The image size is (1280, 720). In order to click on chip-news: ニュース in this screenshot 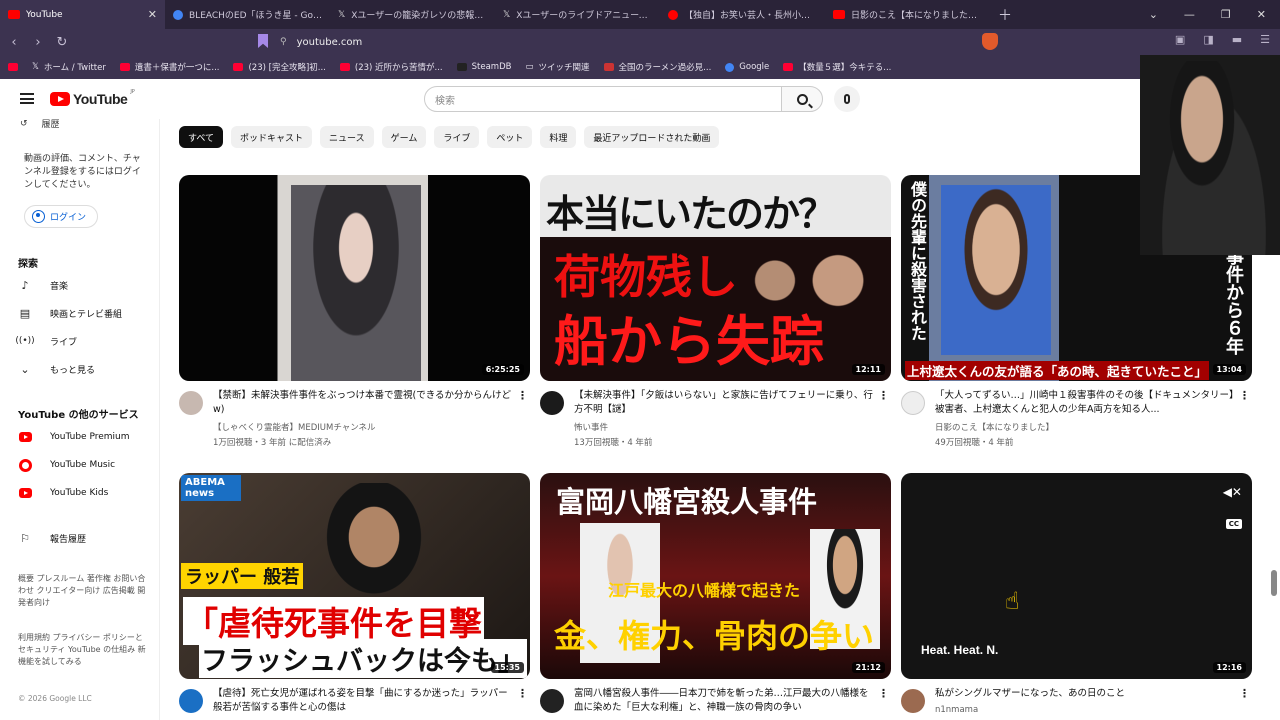, I will do `click(347, 137)`.